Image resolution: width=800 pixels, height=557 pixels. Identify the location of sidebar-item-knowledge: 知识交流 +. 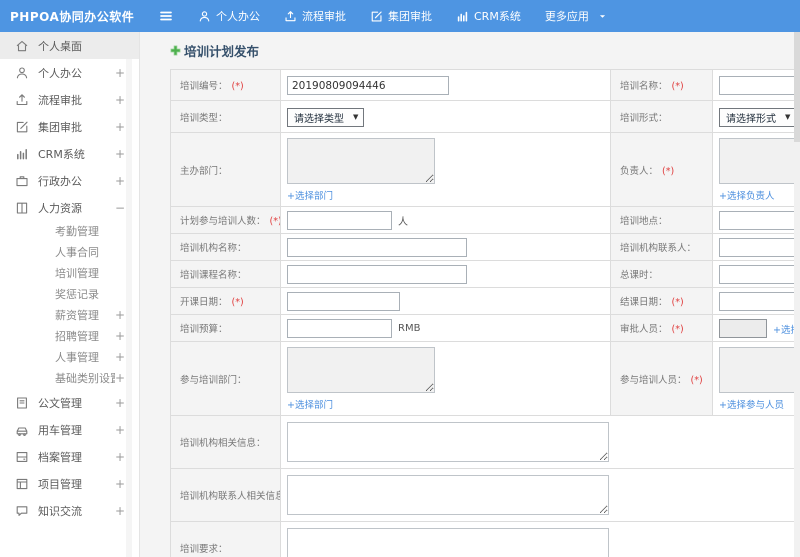
(69, 510).